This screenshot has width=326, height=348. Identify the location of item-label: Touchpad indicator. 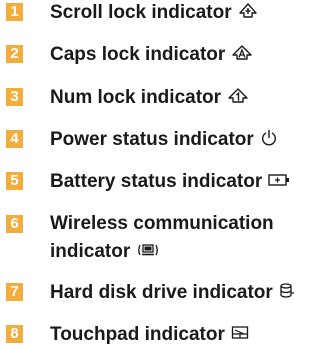
(137, 334).